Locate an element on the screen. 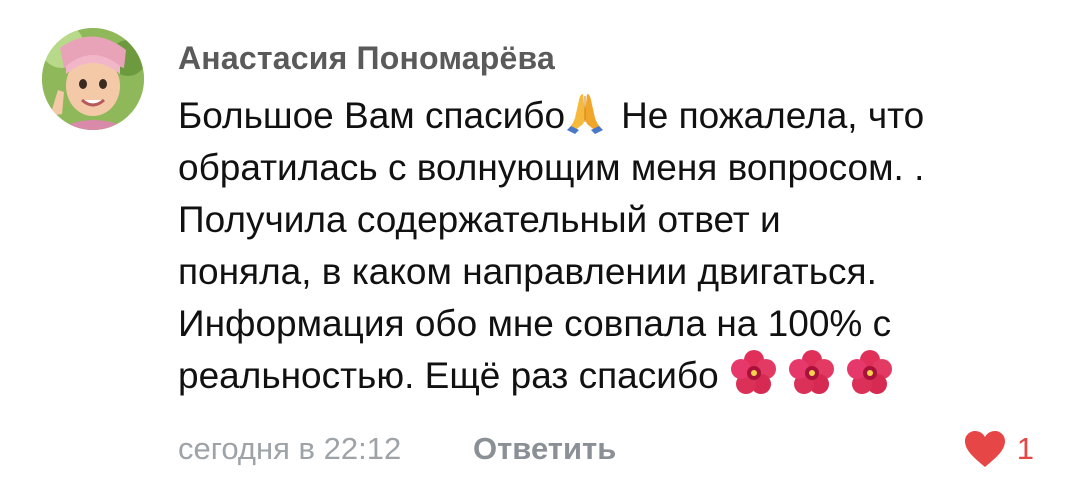 The width and height of the screenshot is (1080, 486). author-name: Анастасия Пономарёва is located at coordinates (366, 58).